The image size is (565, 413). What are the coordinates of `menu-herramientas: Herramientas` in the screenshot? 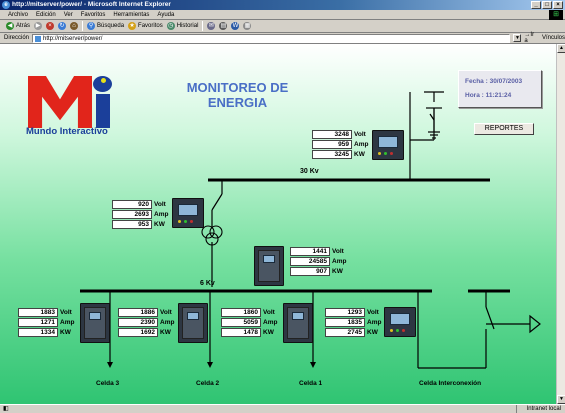 It's located at (131, 14).